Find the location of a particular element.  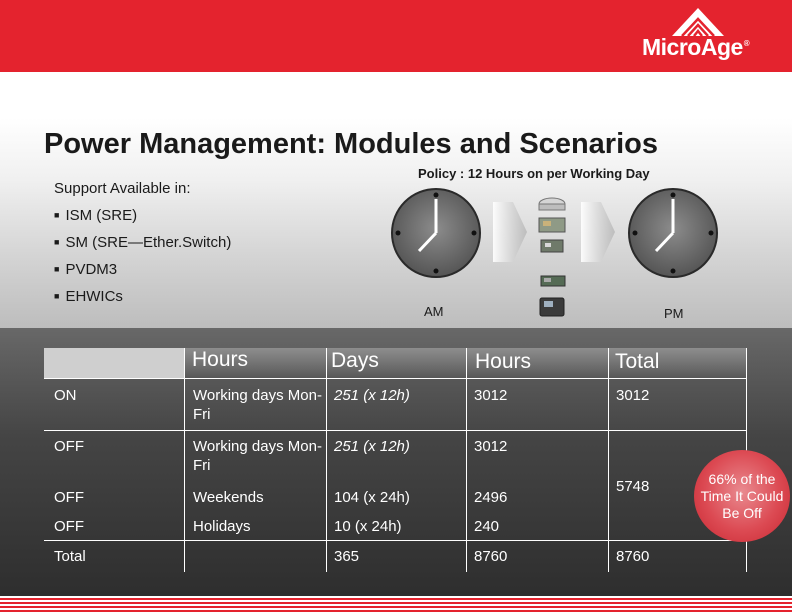

support-item: ■ PVDM3 is located at coordinates (86, 269).